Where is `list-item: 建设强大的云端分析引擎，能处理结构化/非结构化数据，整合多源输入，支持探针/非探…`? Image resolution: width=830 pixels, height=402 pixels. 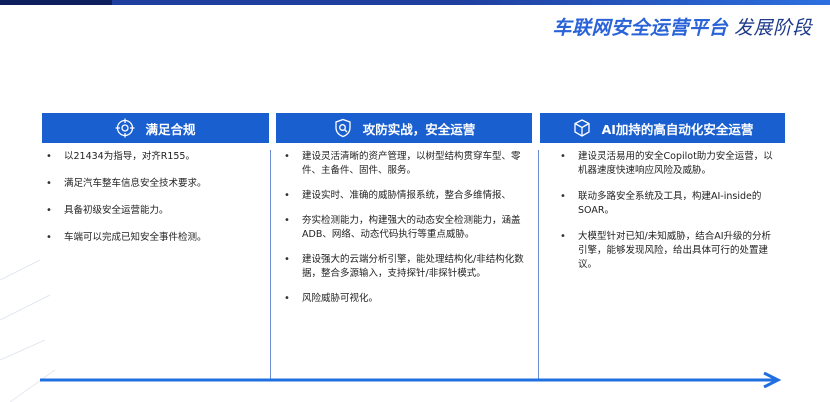 list-item: 建设强大的云端分析引擎，能处理结构化/非结构化数据，整合多源输入，支持探针/非探… is located at coordinates (405, 267).